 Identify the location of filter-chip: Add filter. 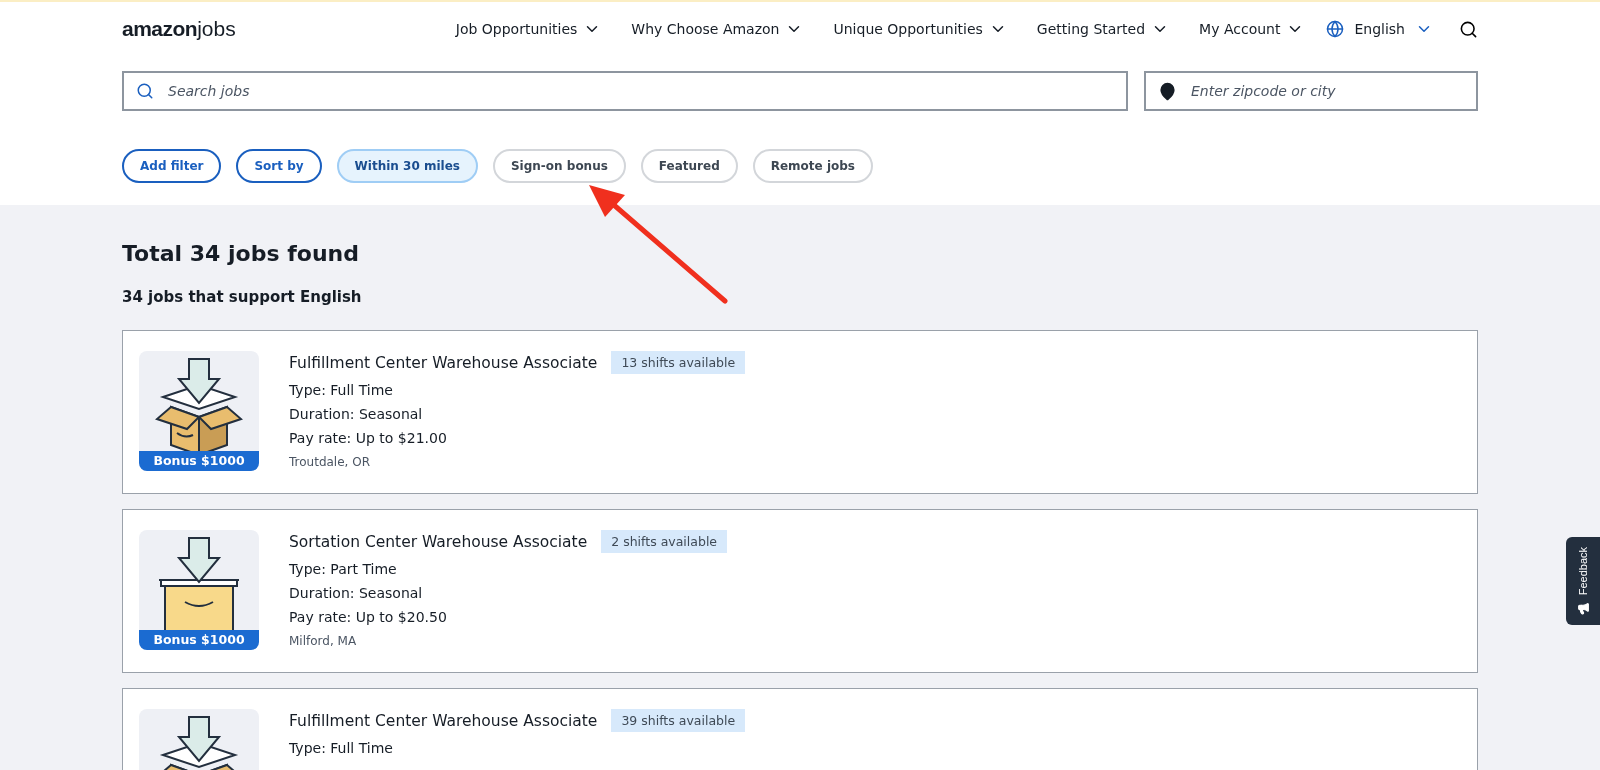
(172, 166).